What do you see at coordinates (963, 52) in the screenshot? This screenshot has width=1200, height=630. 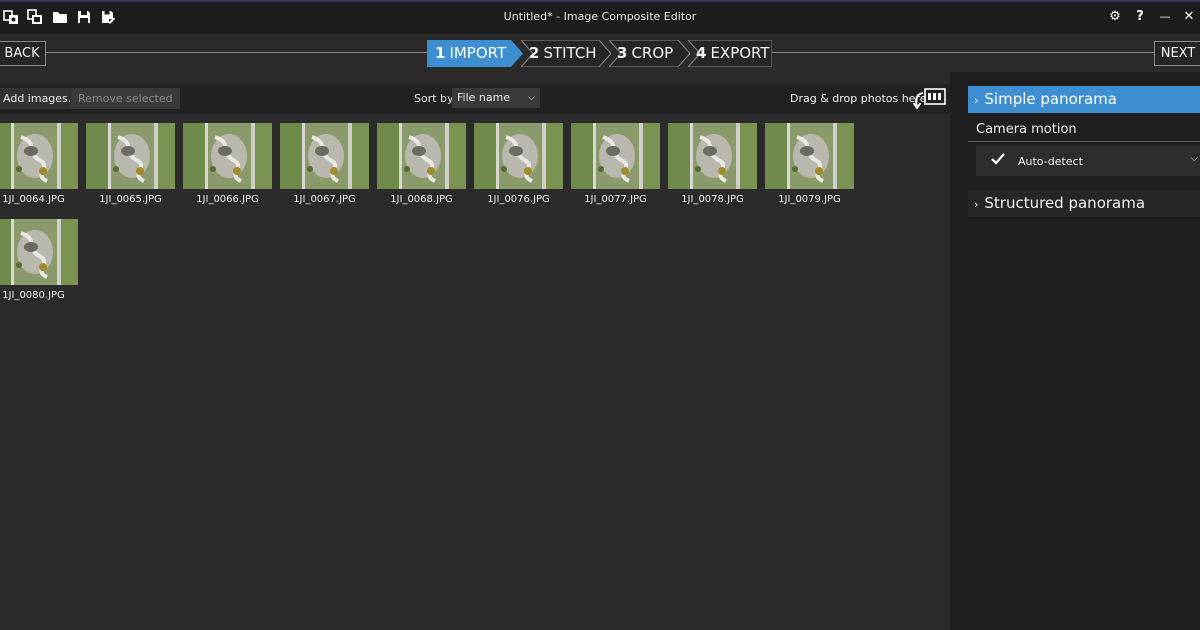 I see `step-connector-right` at bounding box center [963, 52].